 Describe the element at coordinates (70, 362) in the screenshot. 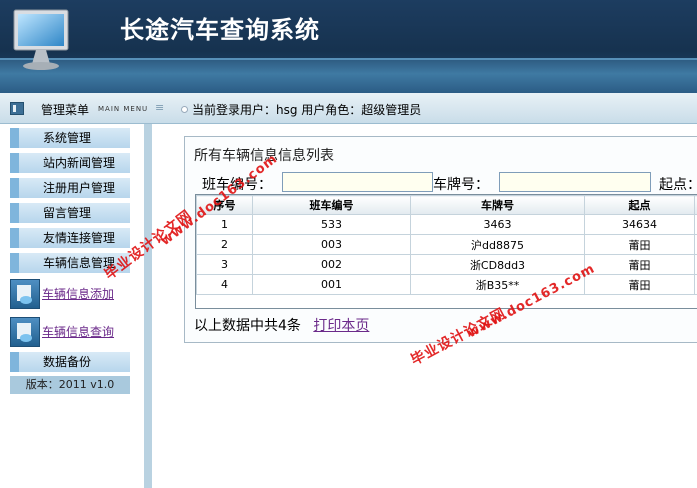

I see `sidebar-item-backup: 数据备份` at that location.